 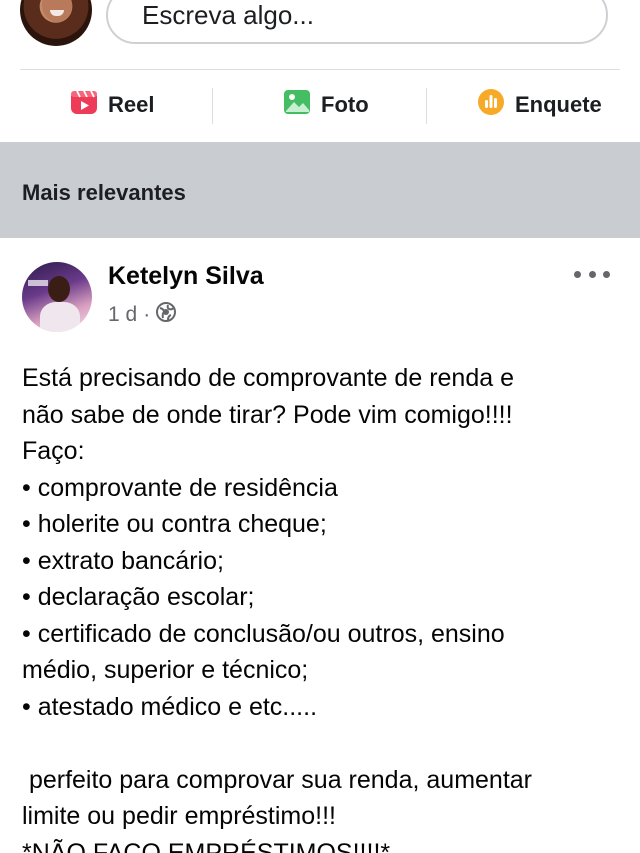 I want to click on more-options-button, so click(x=592, y=274).